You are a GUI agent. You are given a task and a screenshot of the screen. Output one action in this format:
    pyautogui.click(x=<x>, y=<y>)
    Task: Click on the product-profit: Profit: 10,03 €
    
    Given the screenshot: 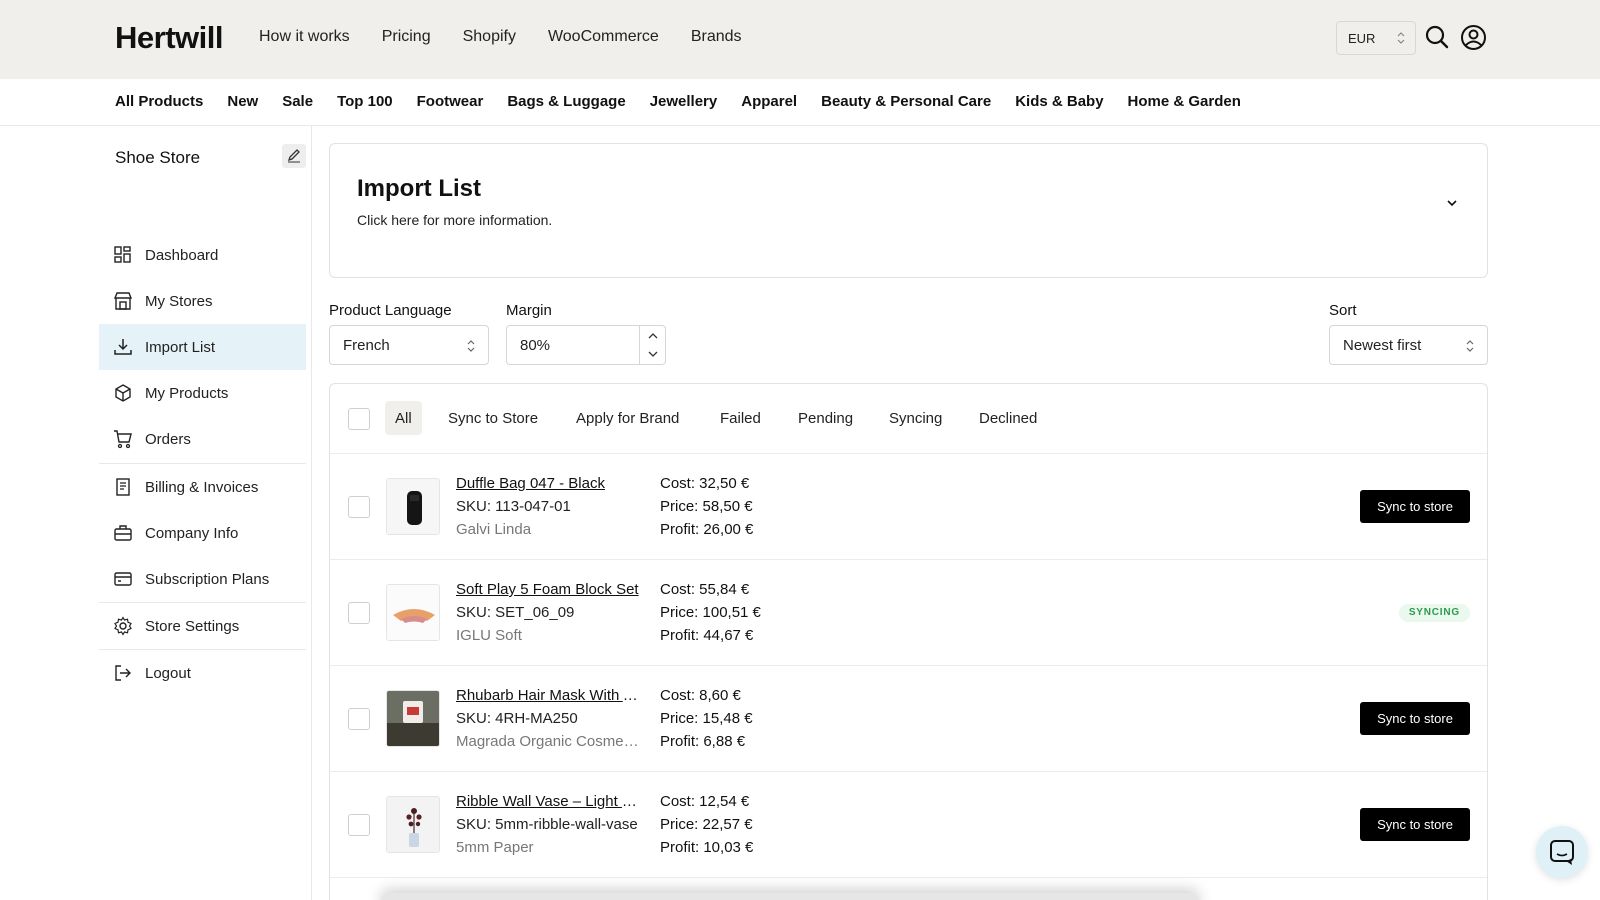 What is the action you would take?
    pyautogui.click(x=707, y=847)
    